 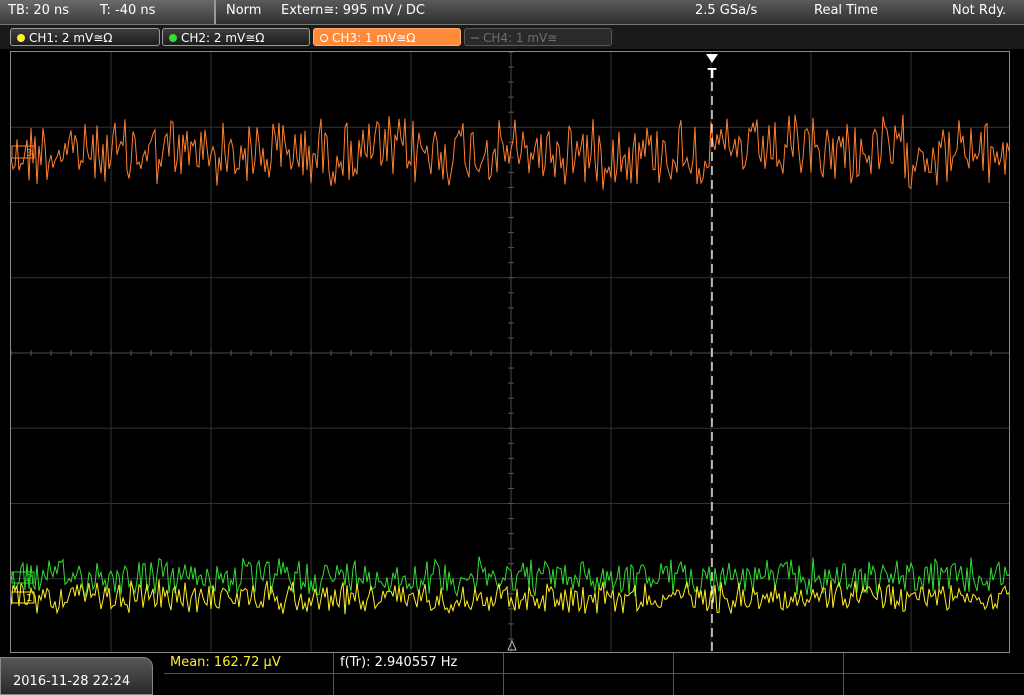 What do you see at coordinates (243, 10) in the screenshot?
I see `trigger-mode: Norm` at bounding box center [243, 10].